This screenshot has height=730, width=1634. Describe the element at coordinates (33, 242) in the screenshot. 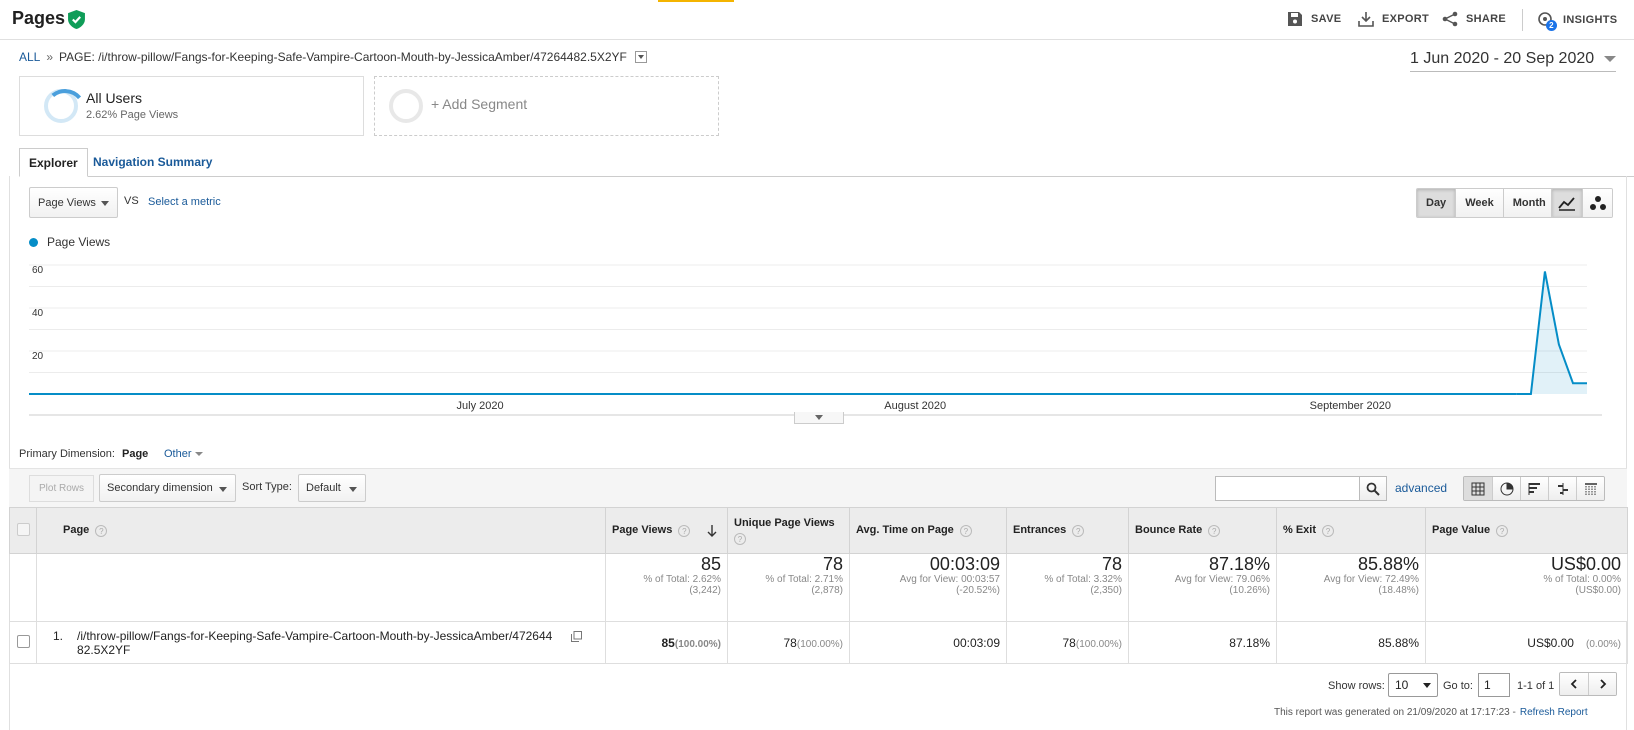

I see `legend-marker` at that location.